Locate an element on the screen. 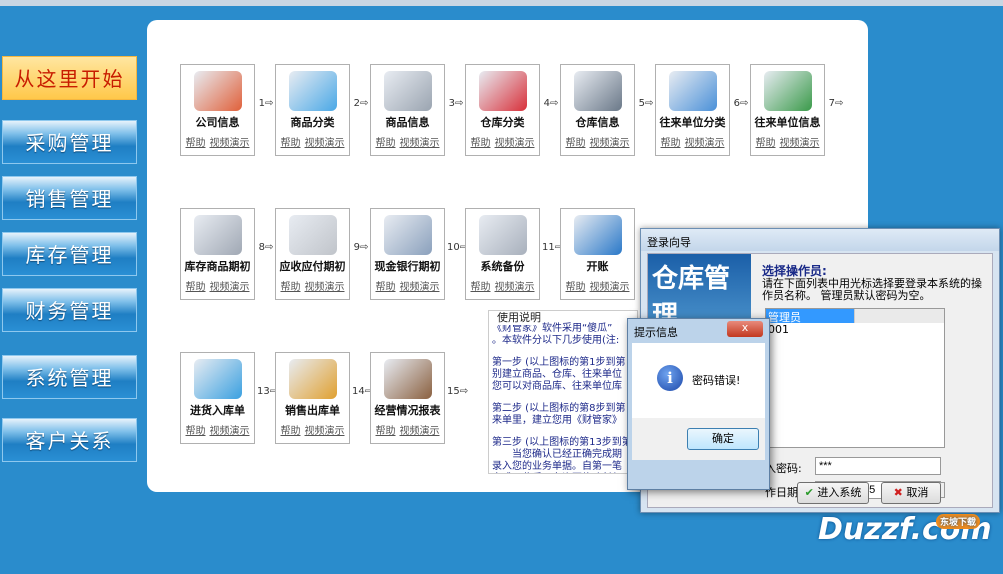 The height and width of the screenshot is (574, 1003). enter-system-button: ✔ 进入系统 is located at coordinates (833, 493).